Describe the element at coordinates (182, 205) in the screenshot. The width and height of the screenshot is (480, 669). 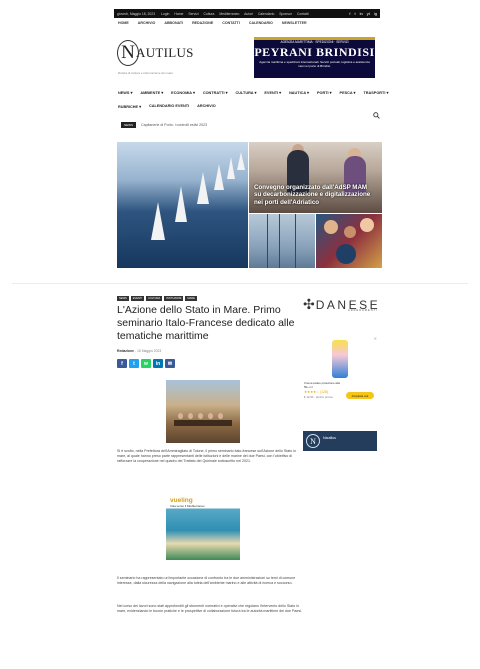
I see `hero-featured-image-regatta` at that location.